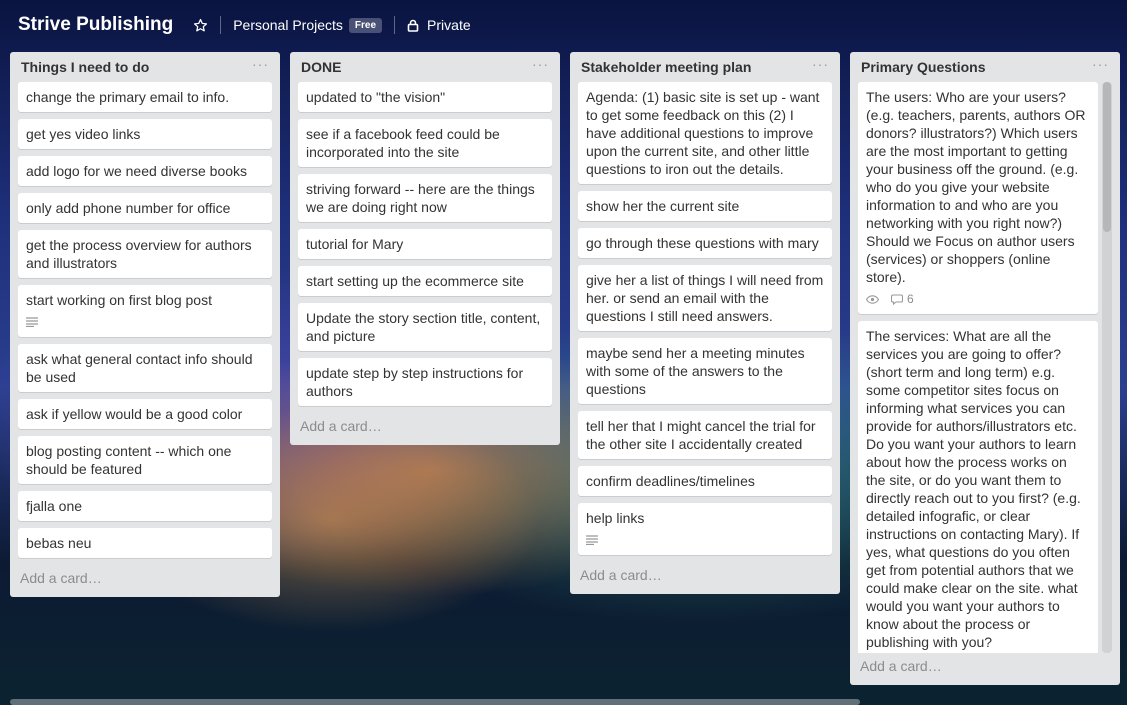 The image size is (1127, 705). I want to click on scrollbar-thumb, so click(1107, 157).